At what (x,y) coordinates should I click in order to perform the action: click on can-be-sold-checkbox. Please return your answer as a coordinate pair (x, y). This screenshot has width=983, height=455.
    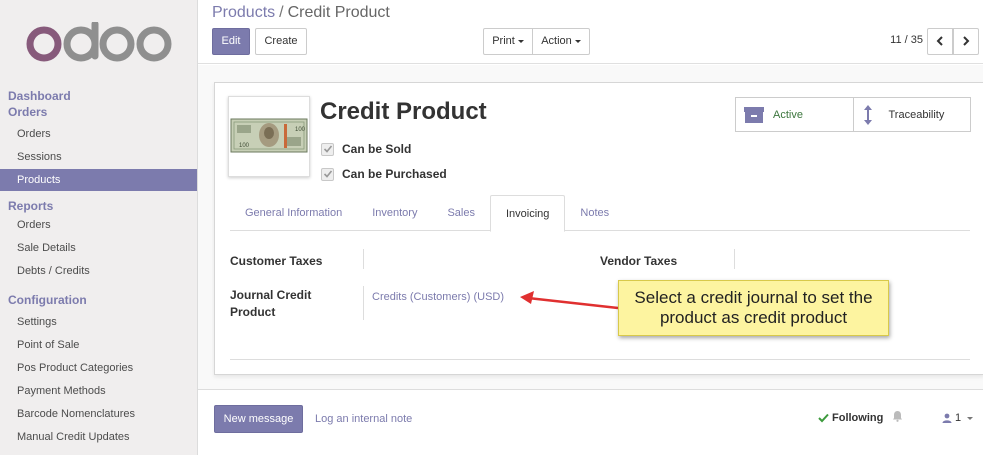
    Looking at the image, I should click on (327, 149).